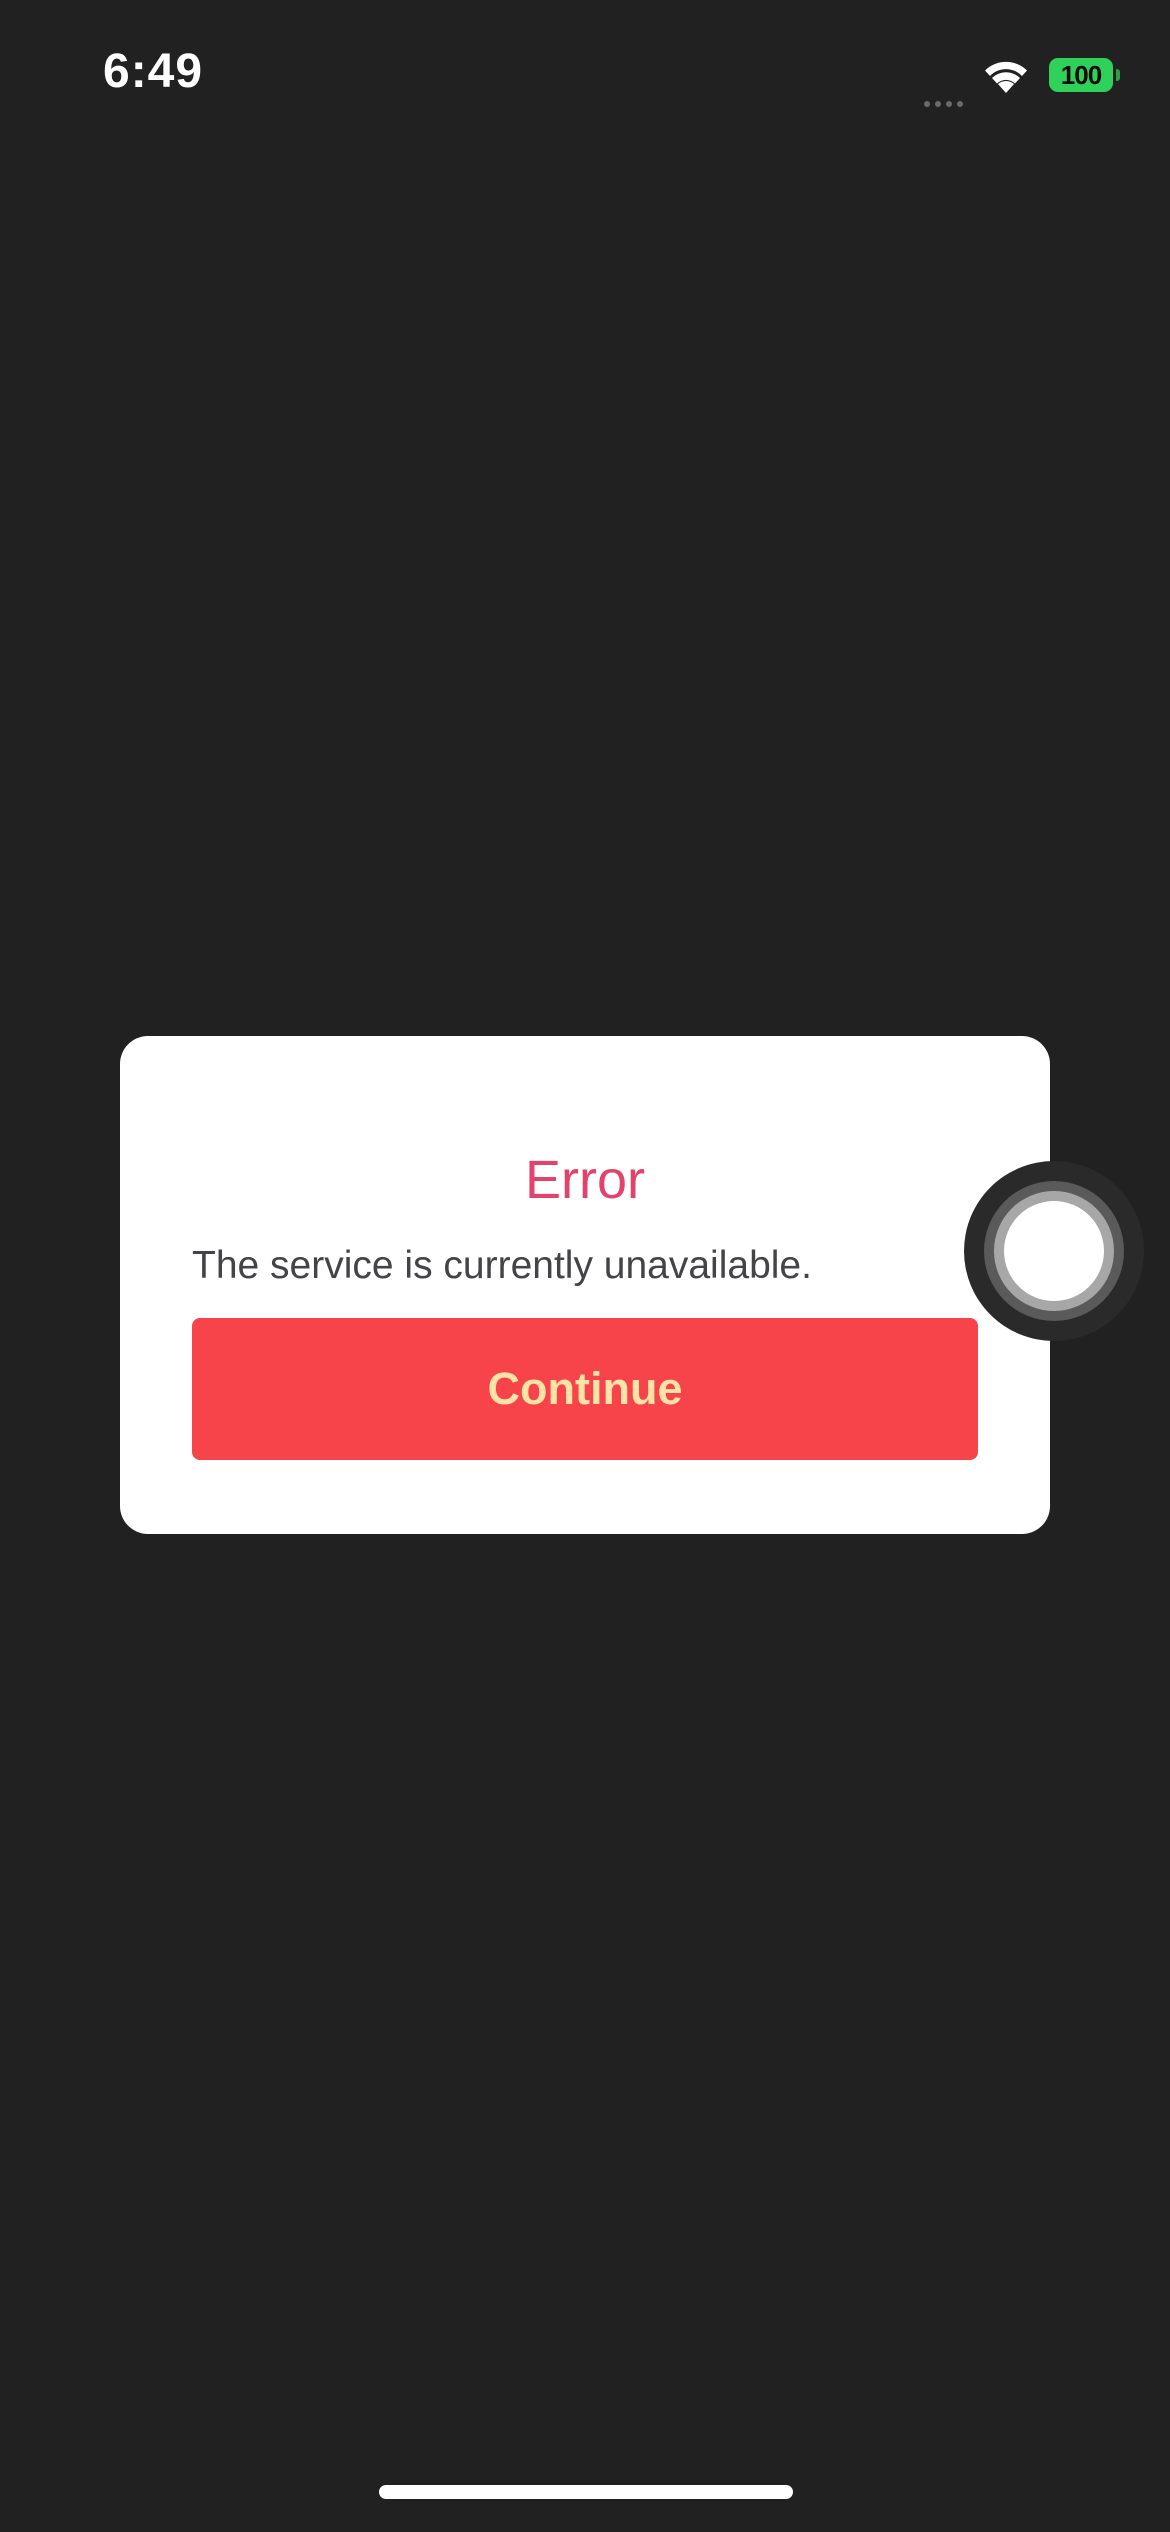 The image size is (1170, 2532). What do you see at coordinates (586, 2492) in the screenshot?
I see `home-indicator` at bounding box center [586, 2492].